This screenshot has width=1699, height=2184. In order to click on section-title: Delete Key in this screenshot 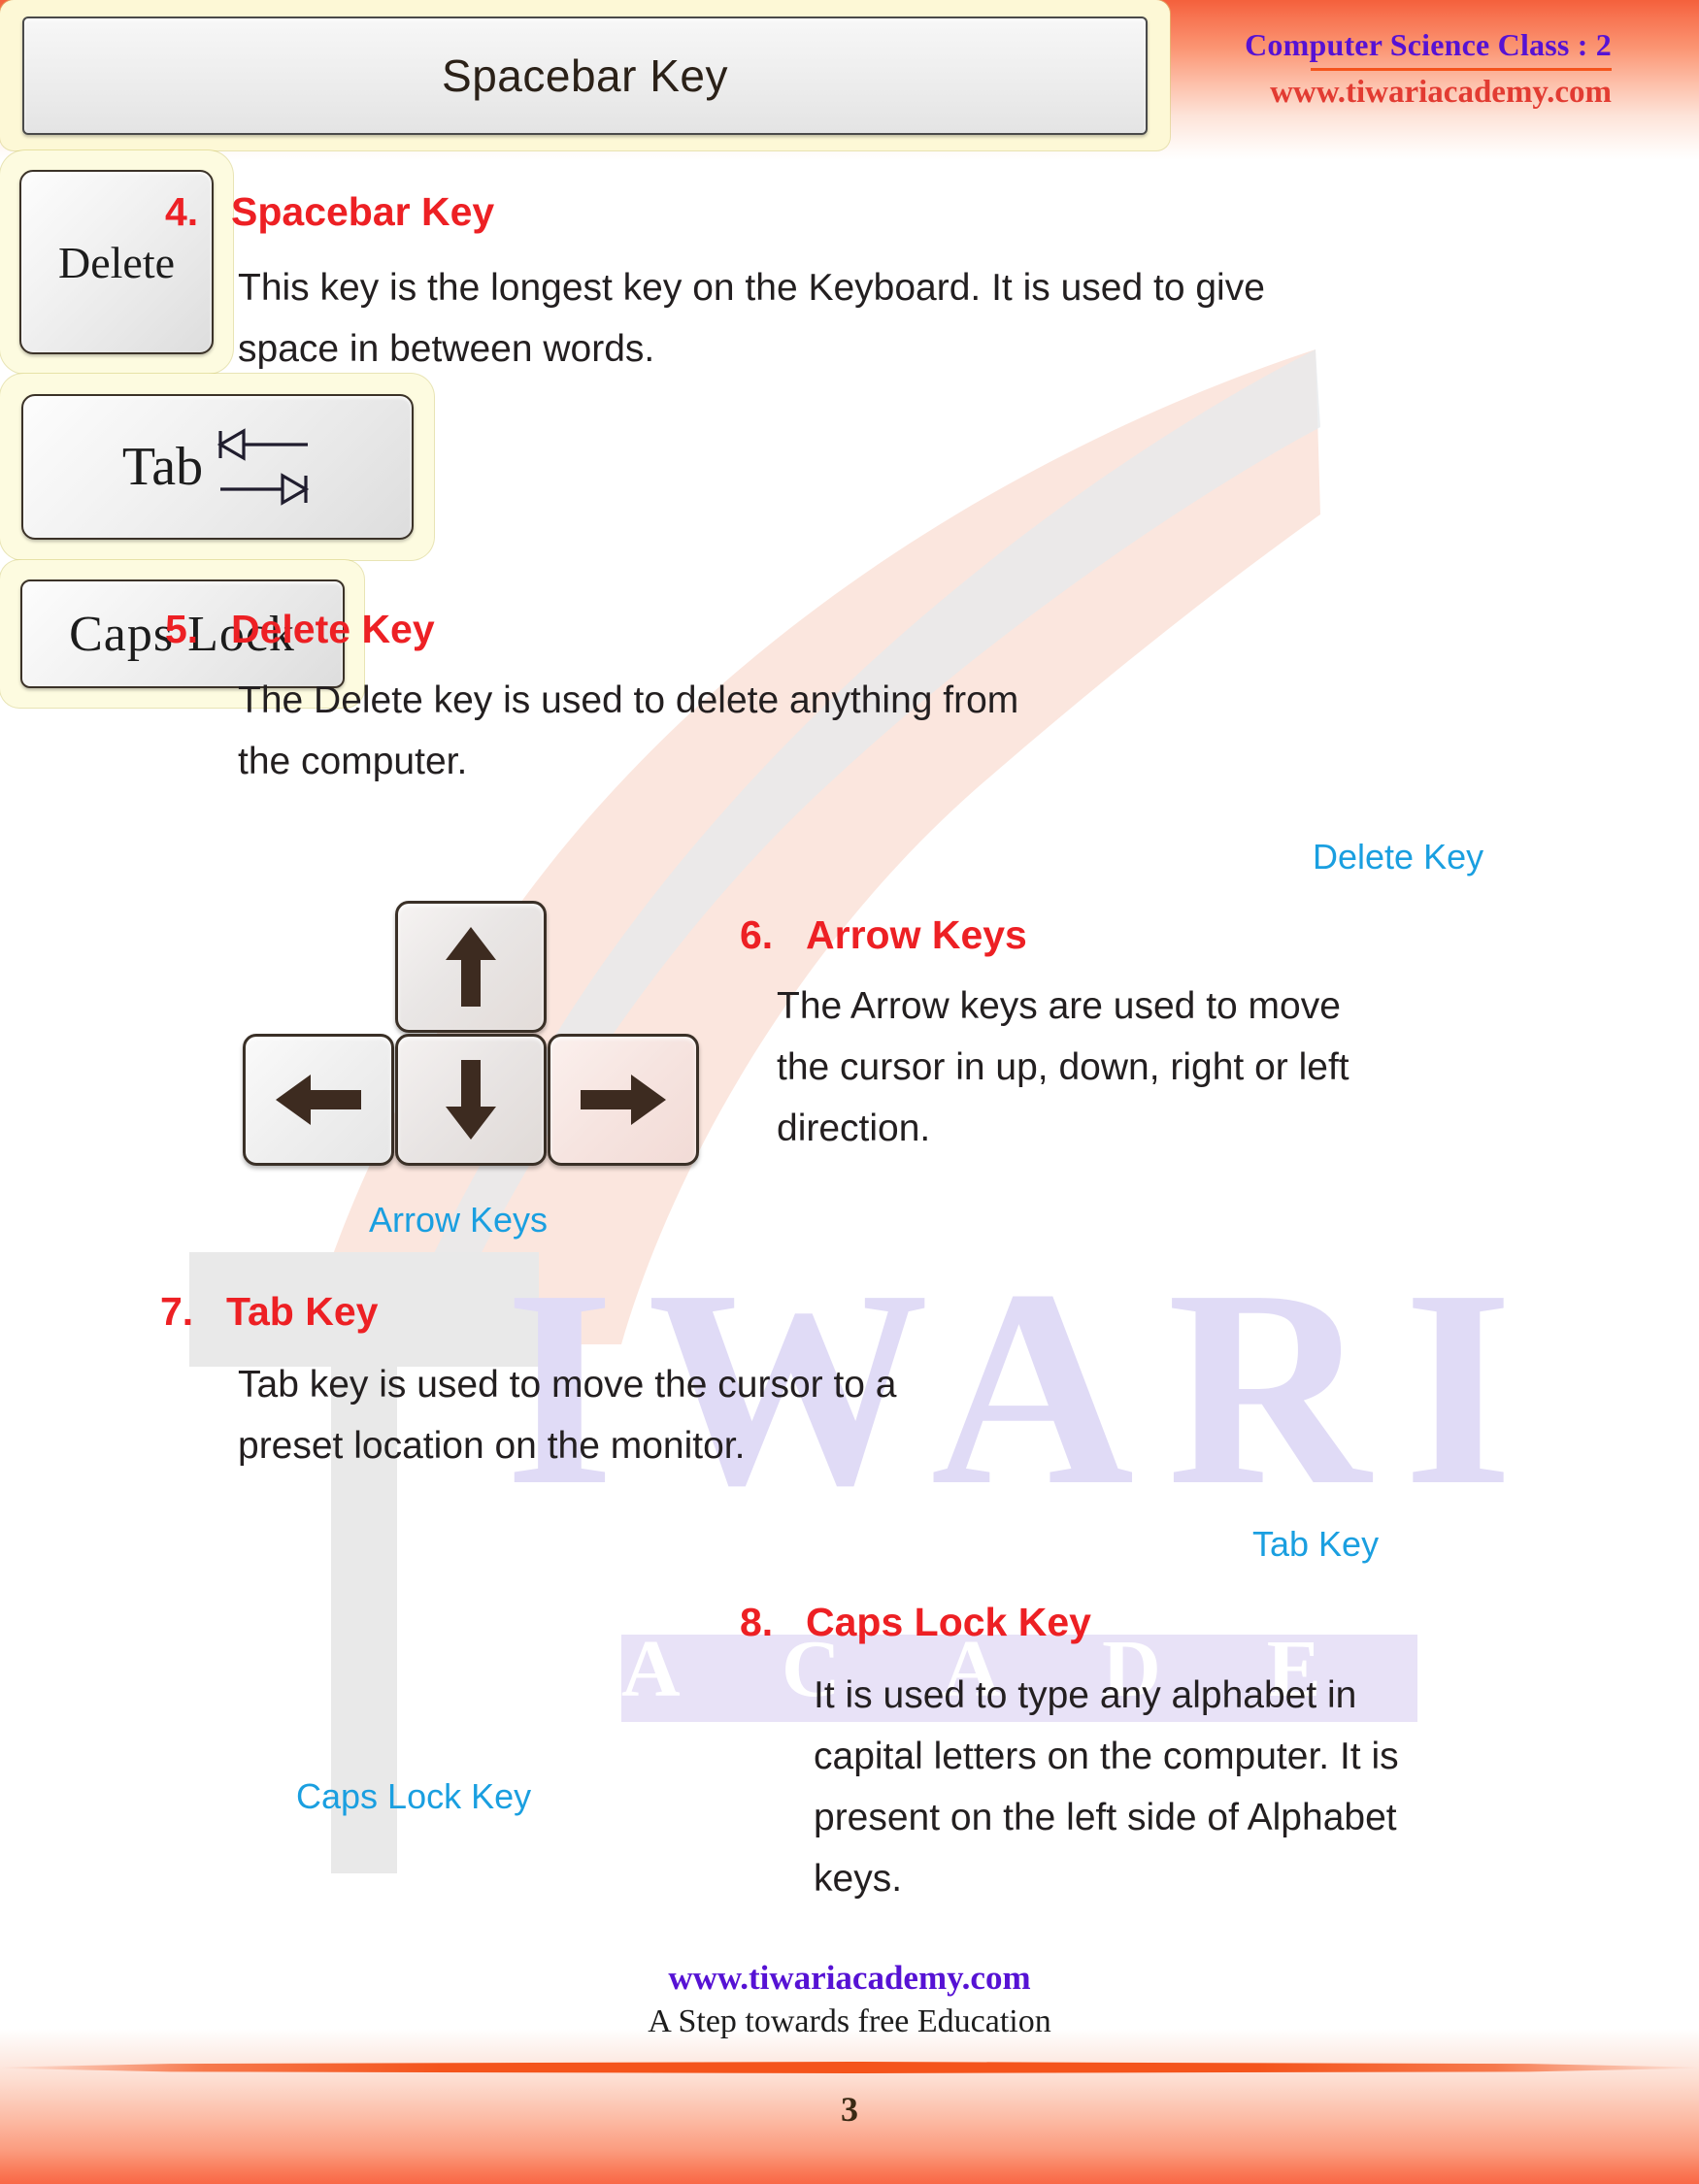, I will do `click(333, 629)`.